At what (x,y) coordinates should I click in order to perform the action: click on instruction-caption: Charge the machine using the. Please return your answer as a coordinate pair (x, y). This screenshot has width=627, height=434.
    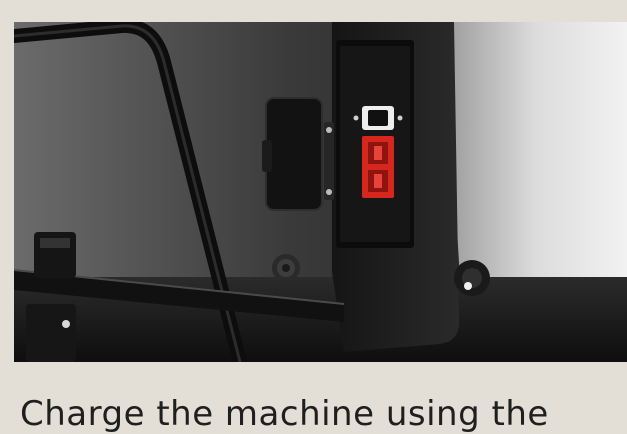
    Looking at the image, I should click on (284, 414).